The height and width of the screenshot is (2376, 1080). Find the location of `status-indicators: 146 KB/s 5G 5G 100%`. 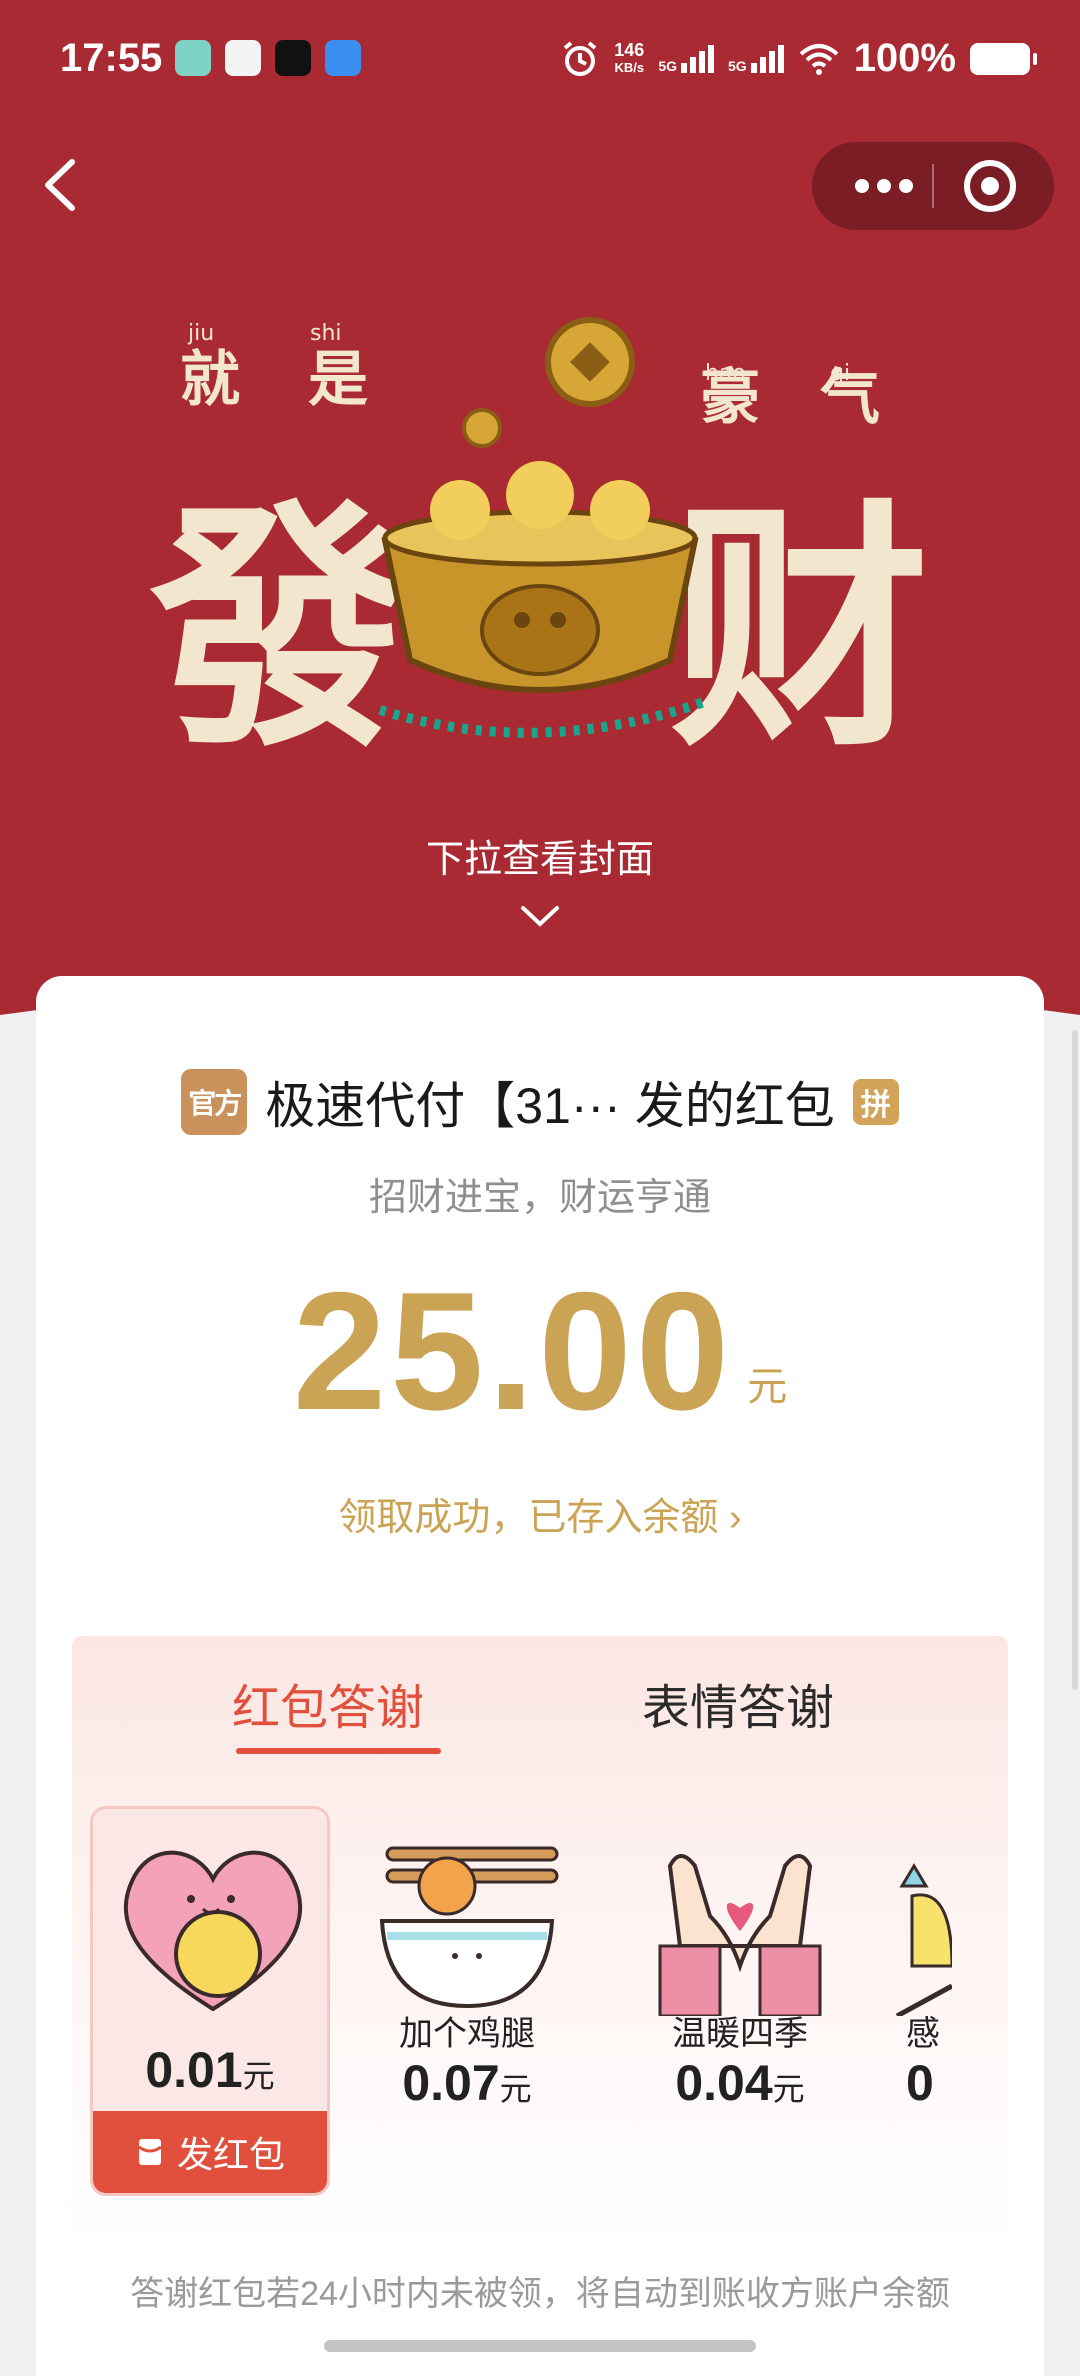

status-indicators: 146 KB/s 5G 5G 100% is located at coordinates (798, 58).